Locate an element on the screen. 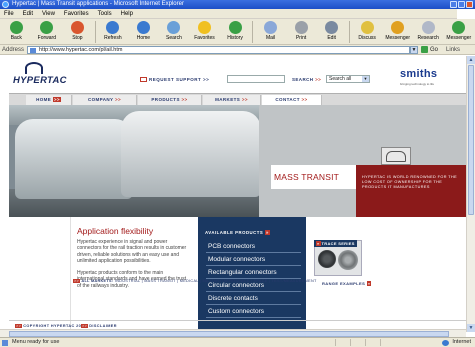 The image size is (475, 347). scroll-down-arrow-icon: ▼ is located at coordinates (471, 328).